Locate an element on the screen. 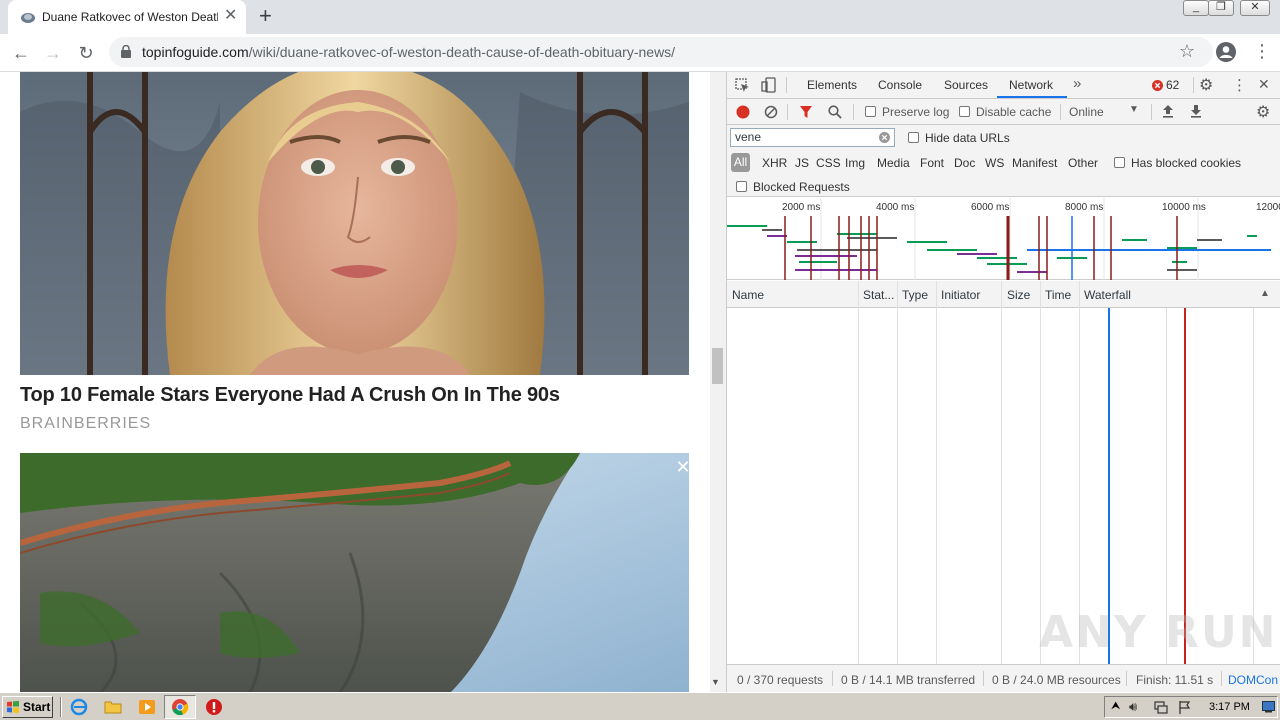 The height and width of the screenshot is (720, 1280). page-scrollbar is located at coordinates (718, 382).